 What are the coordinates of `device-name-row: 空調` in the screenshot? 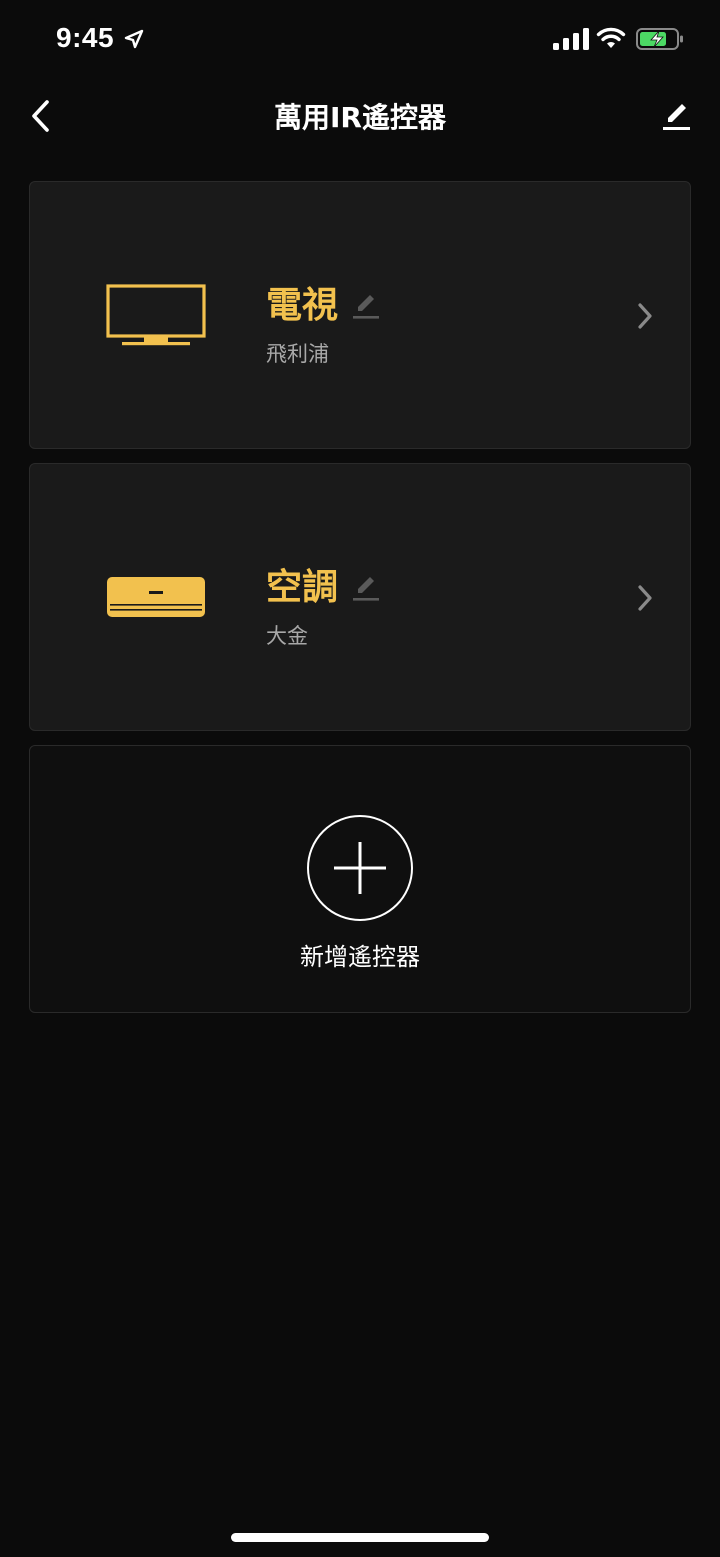 It's located at (324, 588).